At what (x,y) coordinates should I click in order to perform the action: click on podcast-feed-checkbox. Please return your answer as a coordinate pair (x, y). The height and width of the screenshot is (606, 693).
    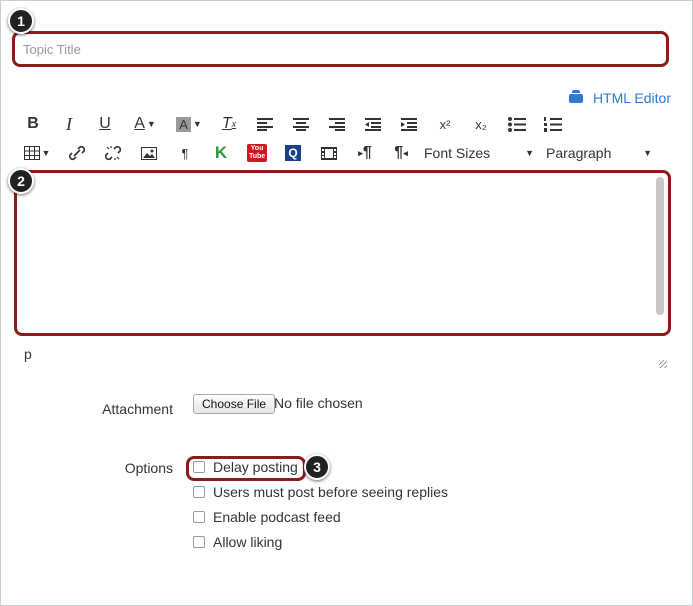
    Looking at the image, I should click on (199, 517).